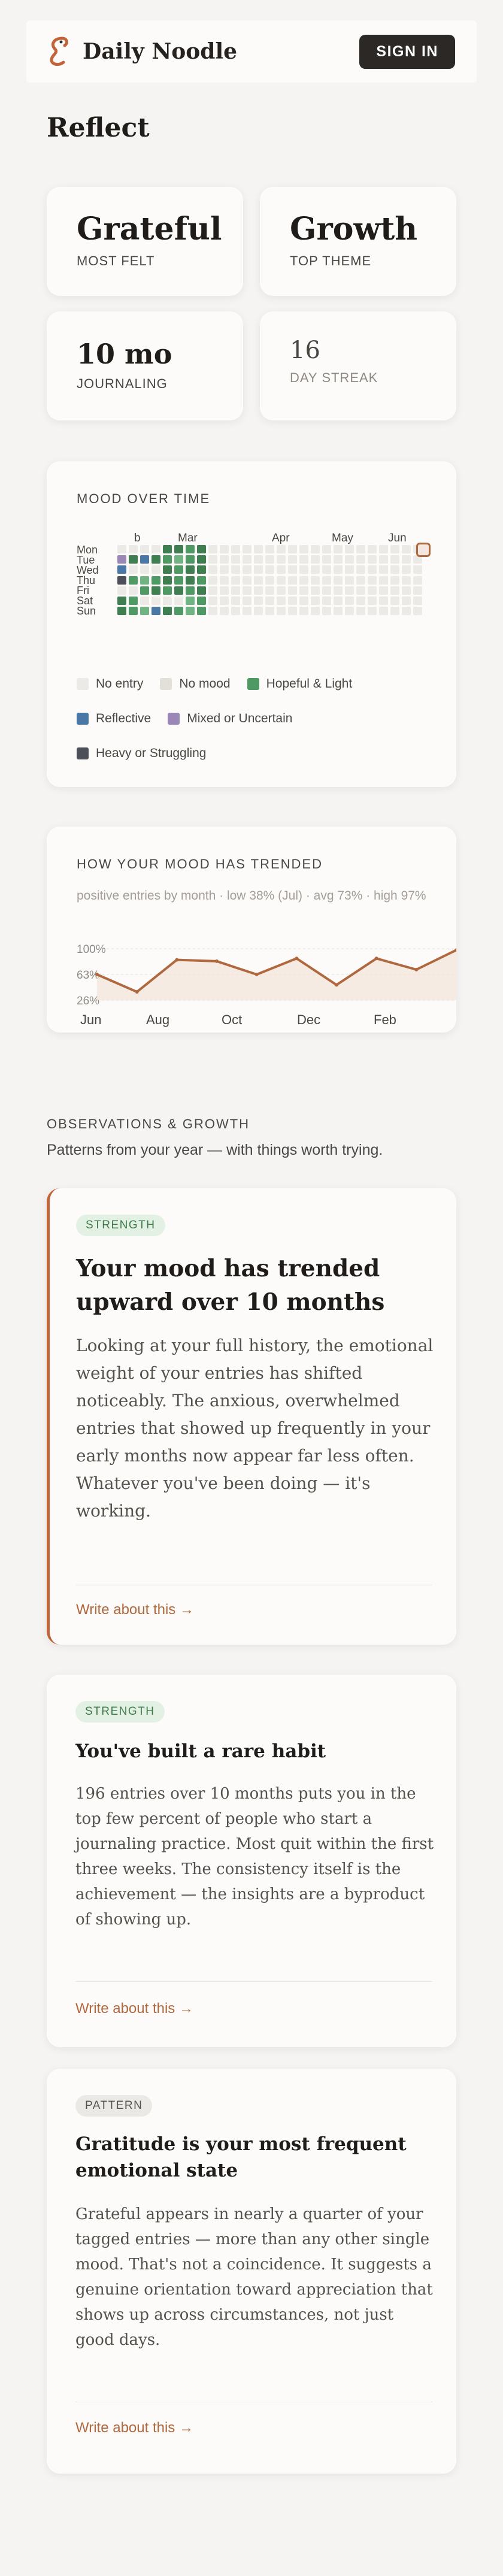 The width and height of the screenshot is (503, 2576). Describe the element at coordinates (157, 1019) in the screenshot. I see `x-tick-label: Aug` at that location.